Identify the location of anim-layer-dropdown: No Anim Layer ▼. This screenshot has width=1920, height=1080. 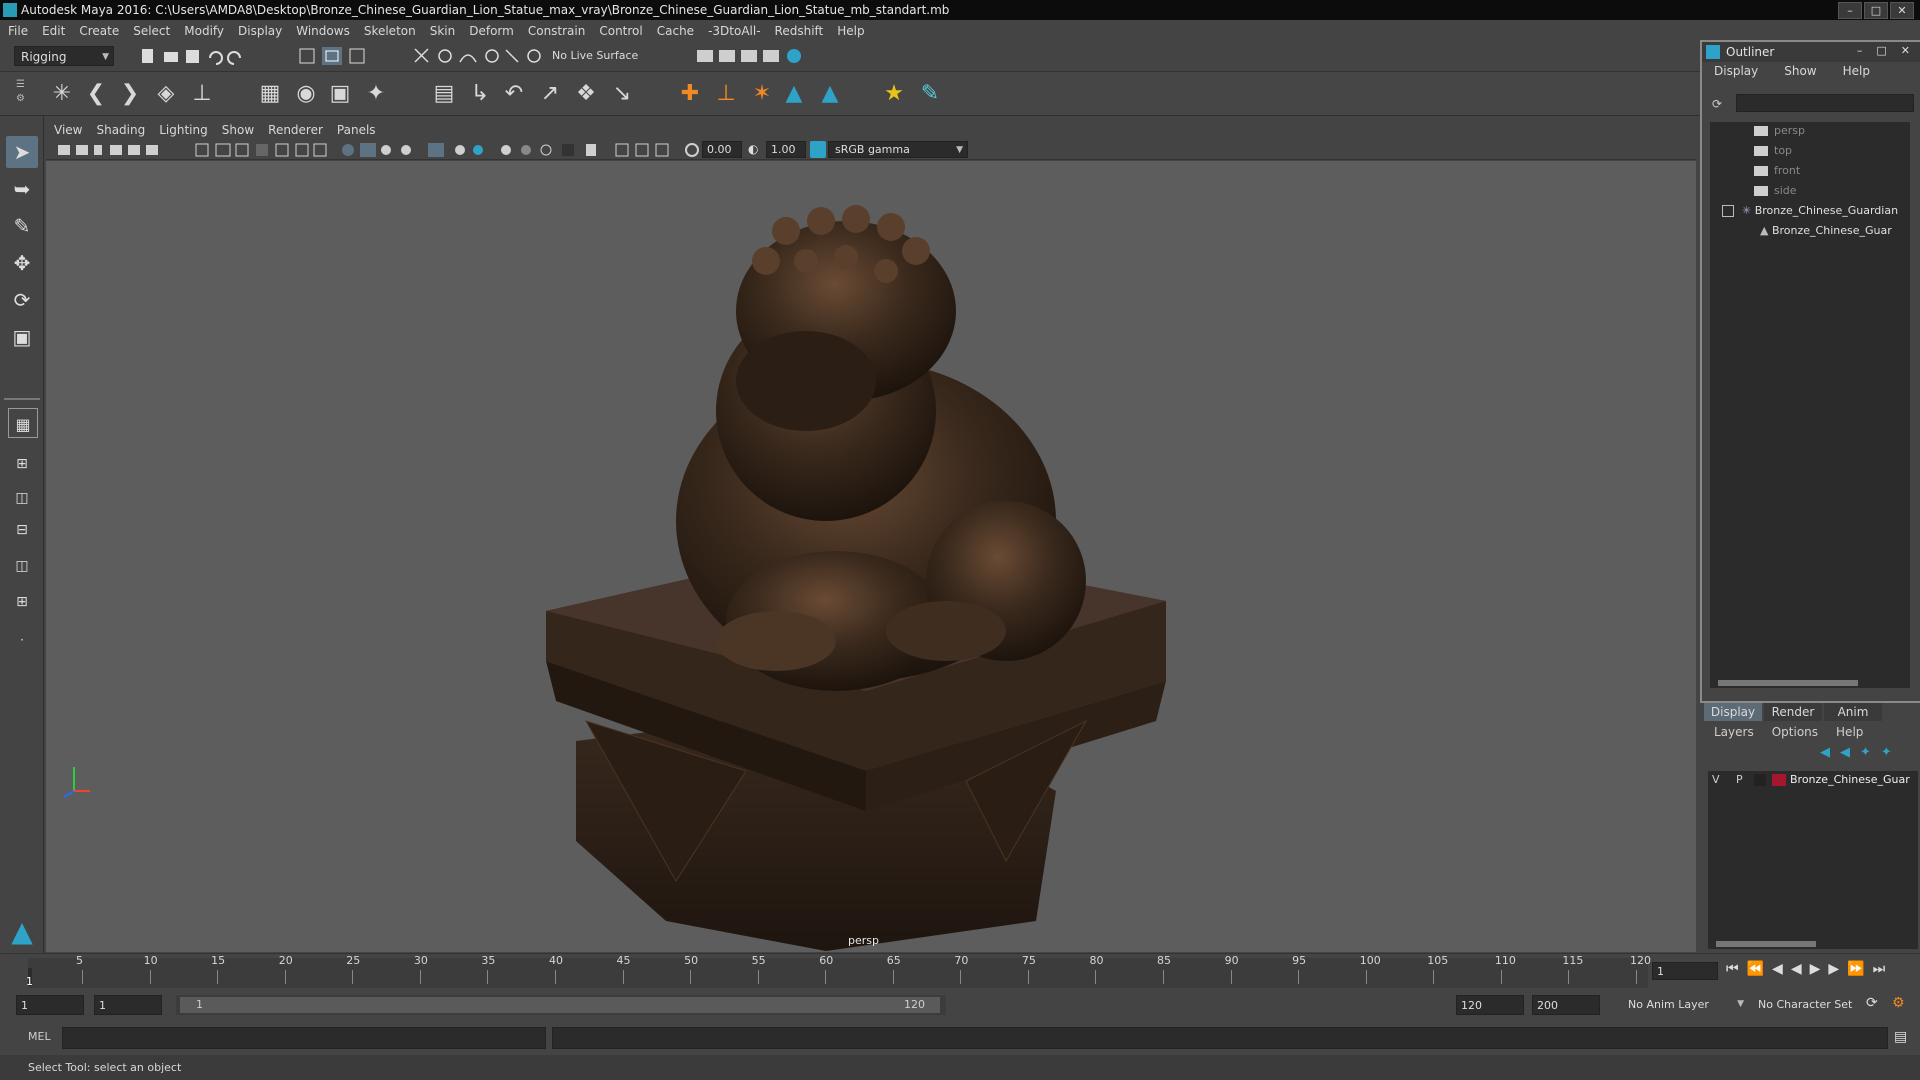
(1685, 1005).